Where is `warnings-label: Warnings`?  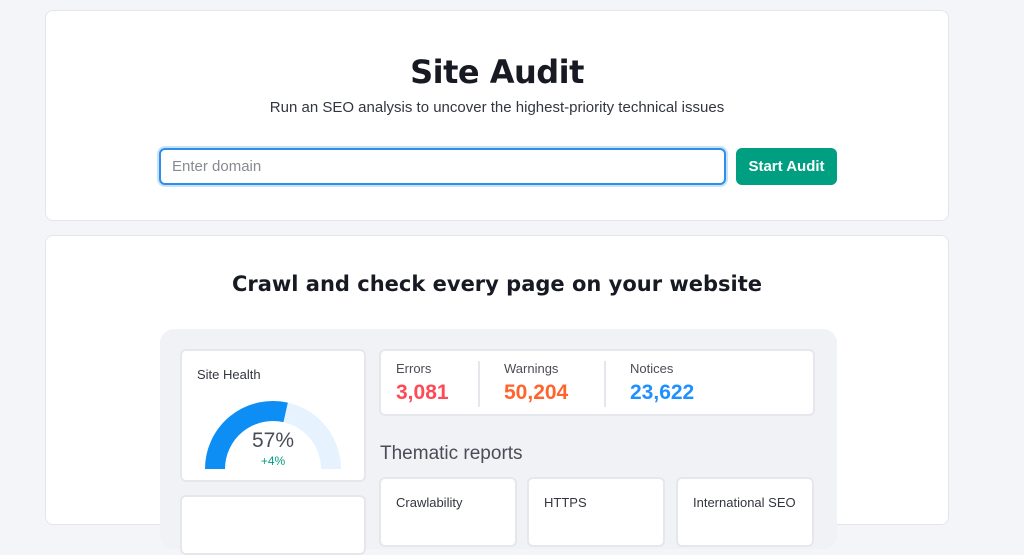 warnings-label: Warnings is located at coordinates (531, 368).